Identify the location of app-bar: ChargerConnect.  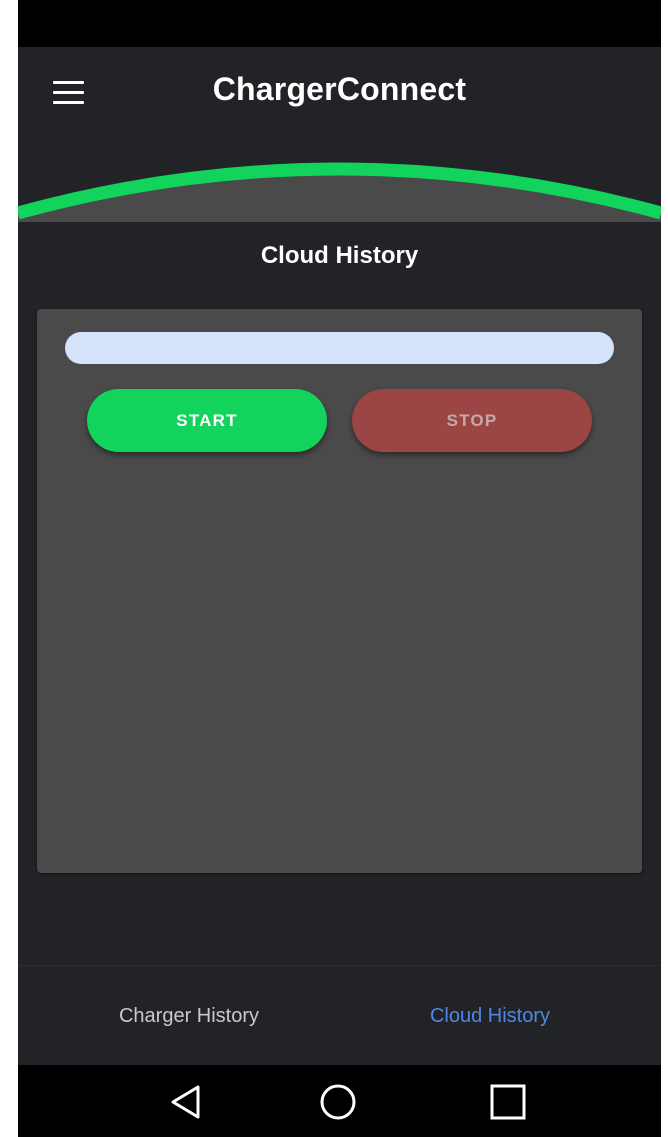
(339, 134).